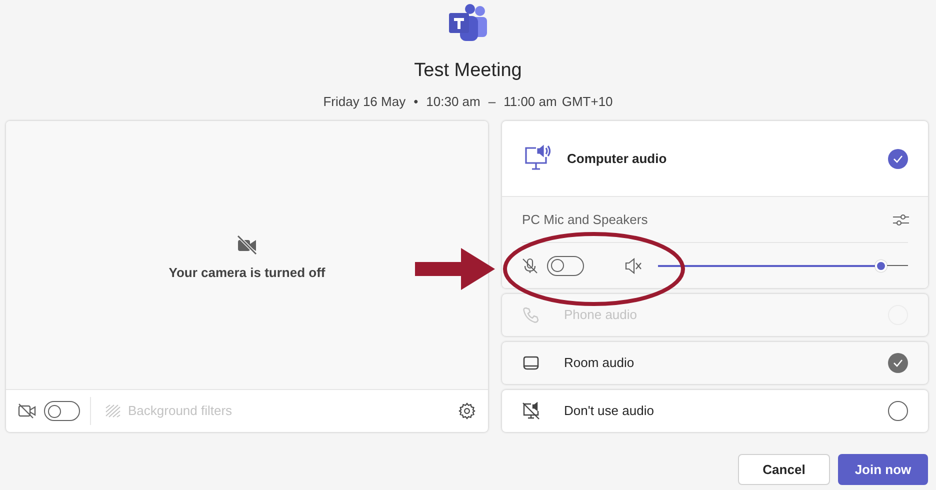  I want to click on audio-option-label: Don't use audio, so click(609, 411).